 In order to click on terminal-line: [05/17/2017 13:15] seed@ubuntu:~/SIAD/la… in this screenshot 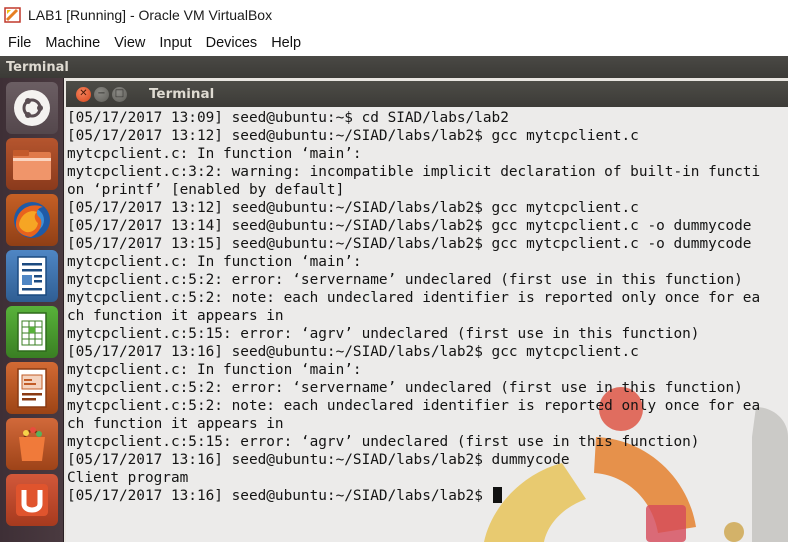, I will do `click(409, 244)`.